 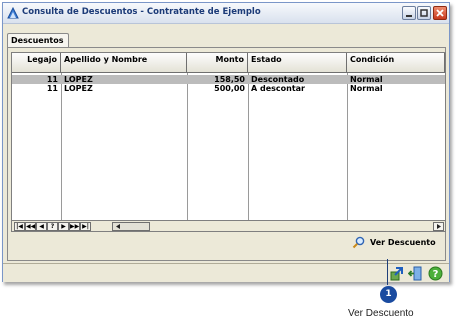 I want to click on nav-prior-button: ◀, so click(x=41, y=226).